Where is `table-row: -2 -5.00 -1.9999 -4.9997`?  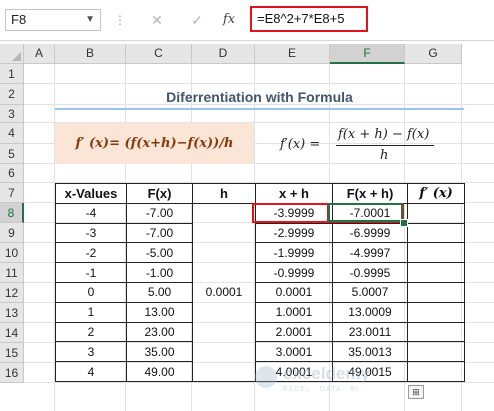 table-row: -2 -5.00 -1.9999 -4.9997 is located at coordinates (260, 253).